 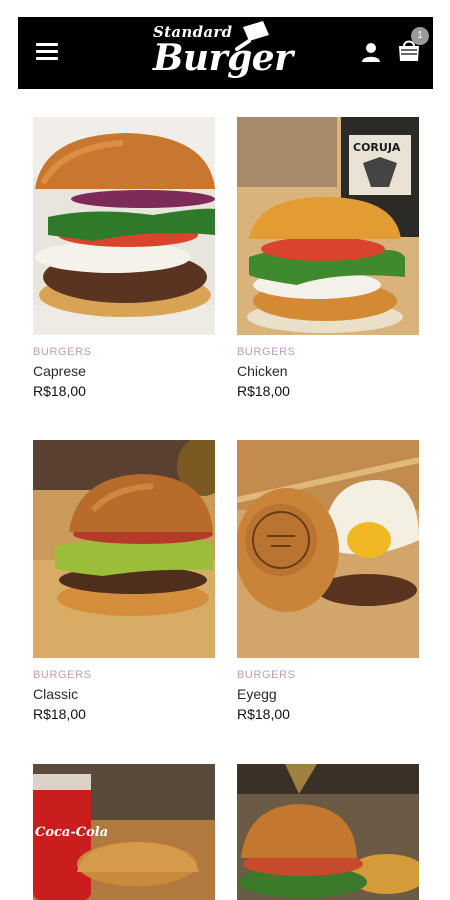 What do you see at coordinates (377, 147) in the screenshot?
I see `beer-label-text: CORUJA` at bounding box center [377, 147].